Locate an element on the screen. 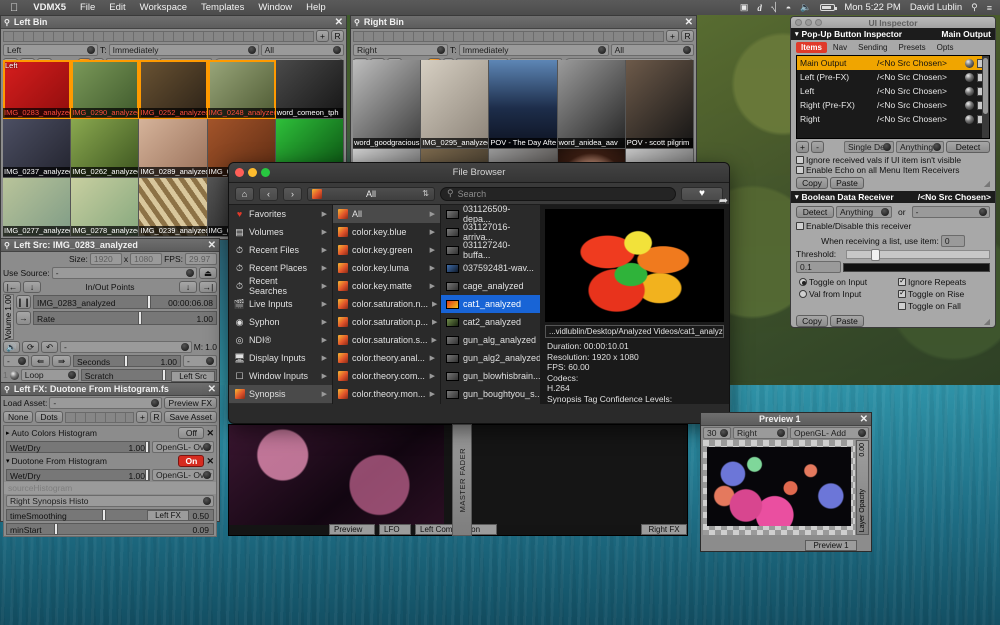 The height and width of the screenshot is (625, 1000). sidebar-item-recent-places: ⏱ Recent Places ▶ is located at coordinates (280, 268).